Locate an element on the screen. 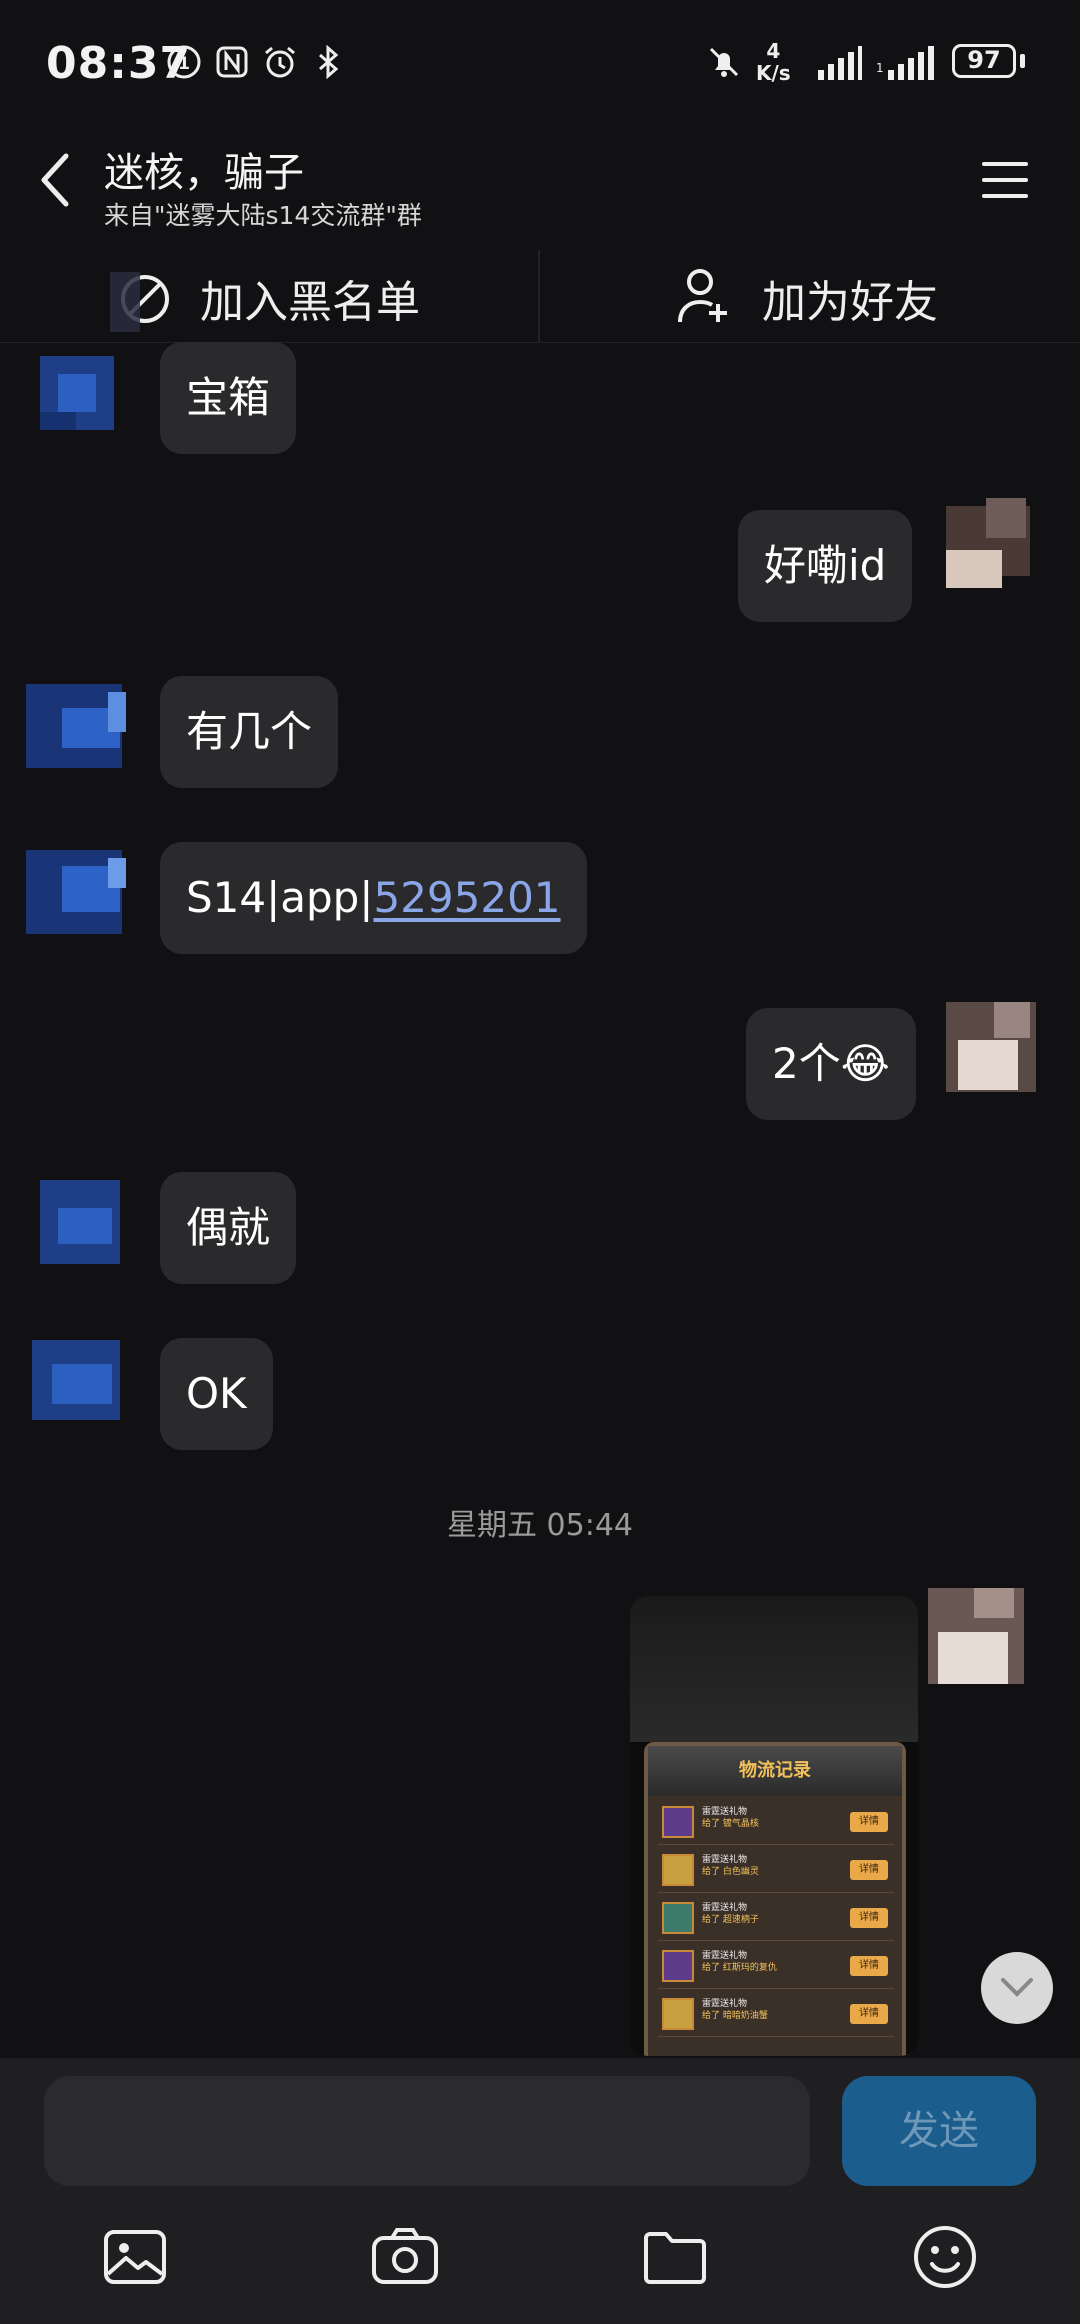  image-message-title: 物流记录 is located at coordinates (775, 1771).